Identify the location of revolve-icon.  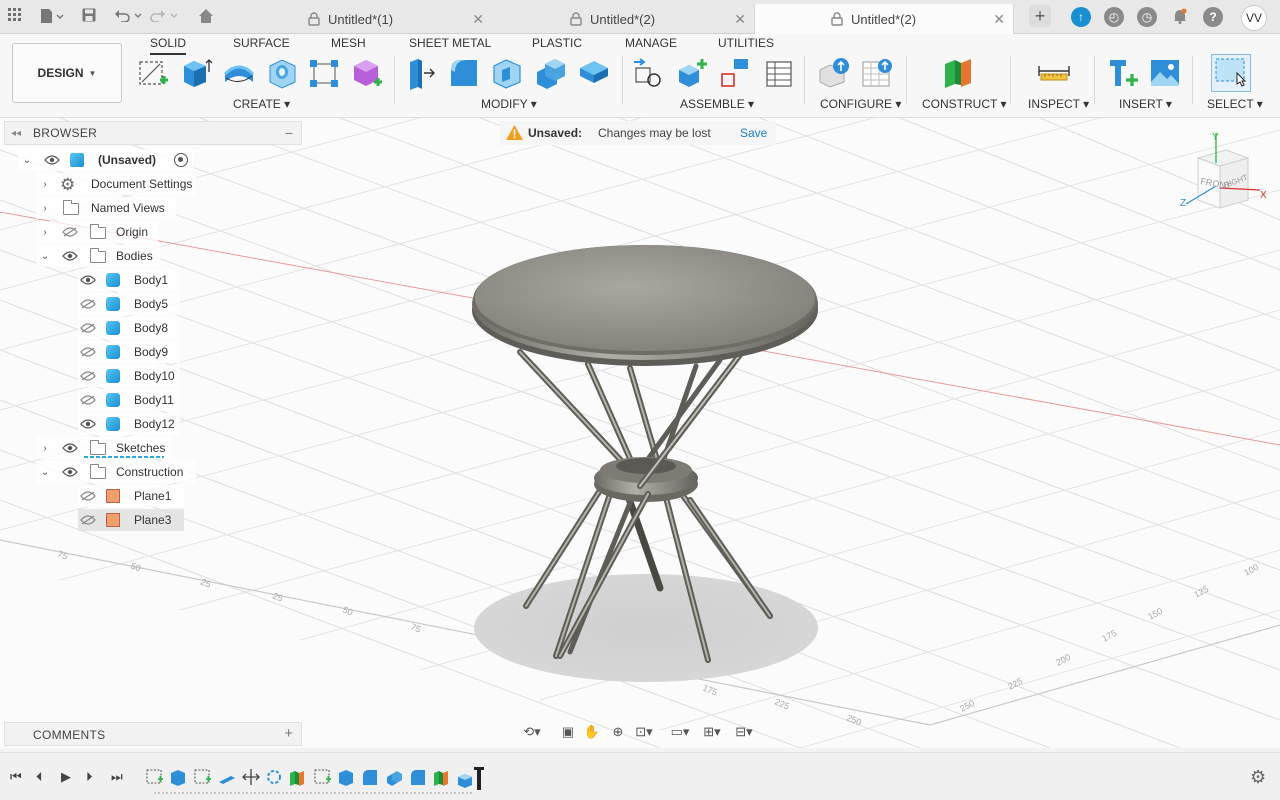
(239, 73).